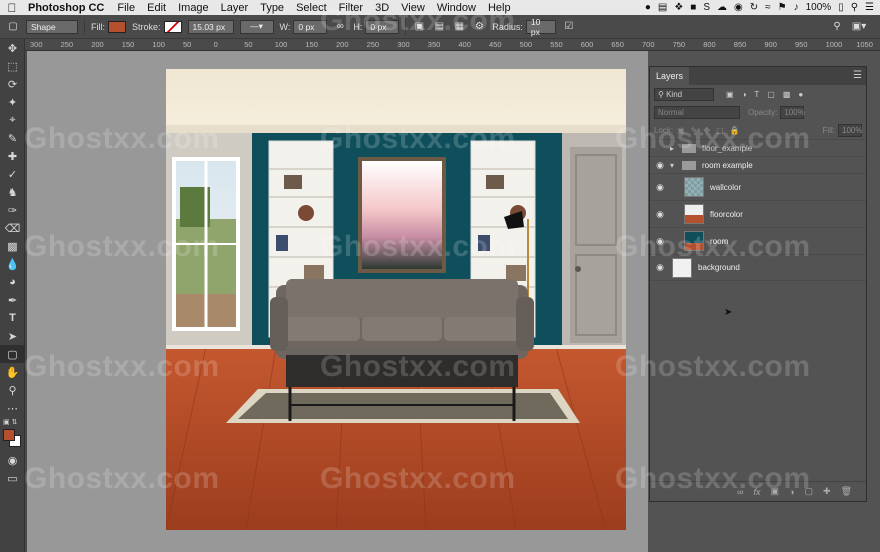  What do you see at coordinates (272, 8) in the screenshot?
I see `menu-type: Type` at bounding box center [272, 8].